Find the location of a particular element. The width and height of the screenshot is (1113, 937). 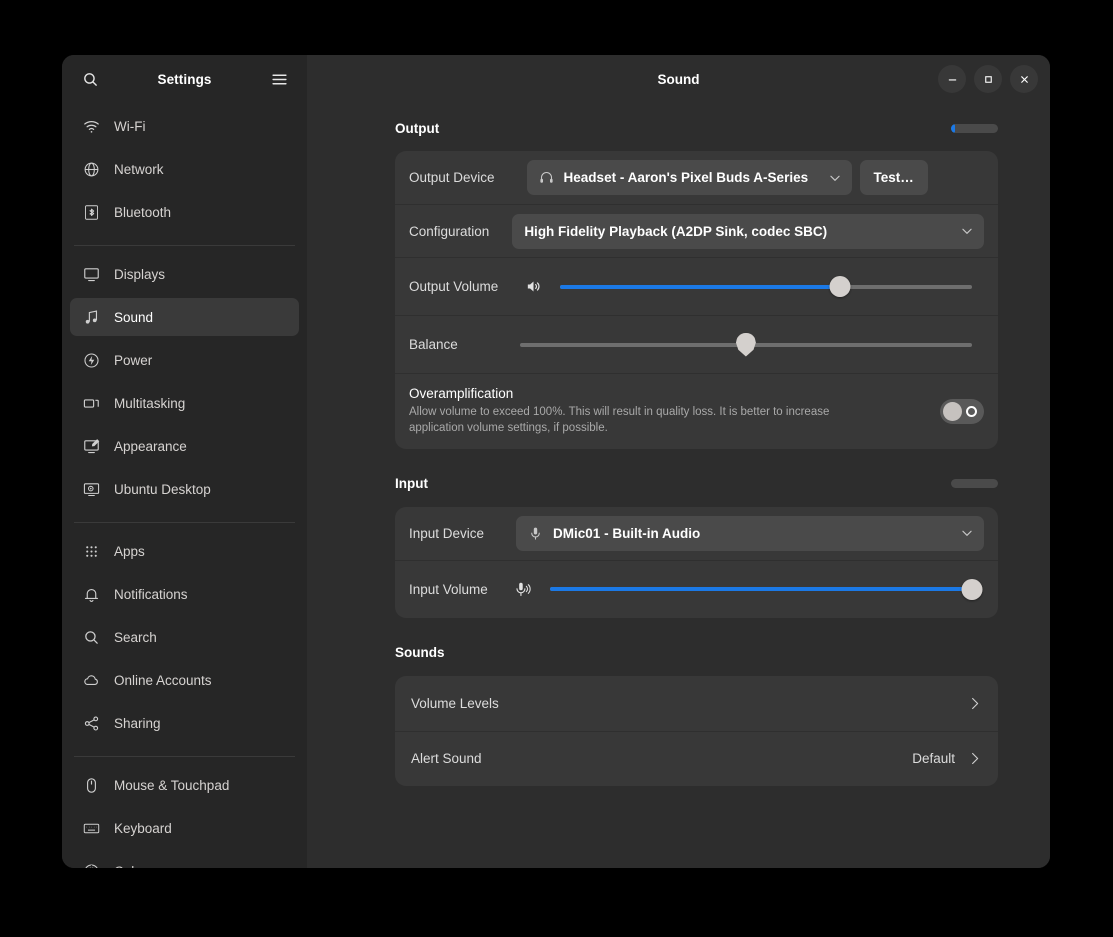

output-section-header: Output is located at coordinates (696, 128).